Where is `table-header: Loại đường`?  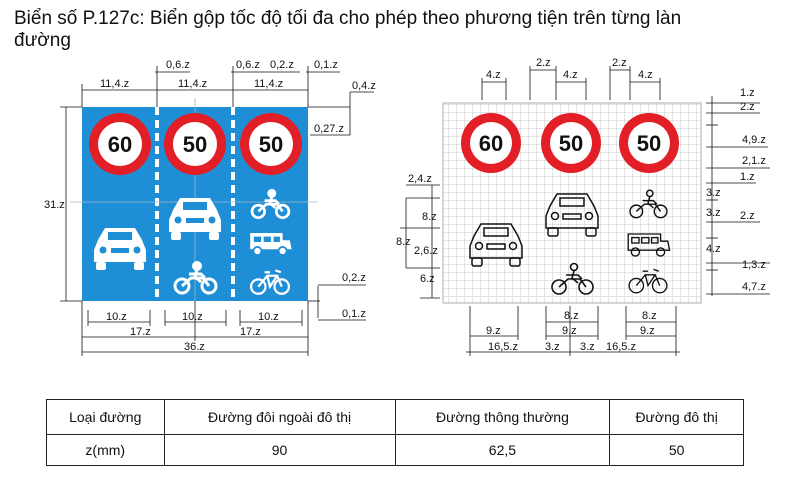
table-header: Loại đường is located at coordinates (105, 417).